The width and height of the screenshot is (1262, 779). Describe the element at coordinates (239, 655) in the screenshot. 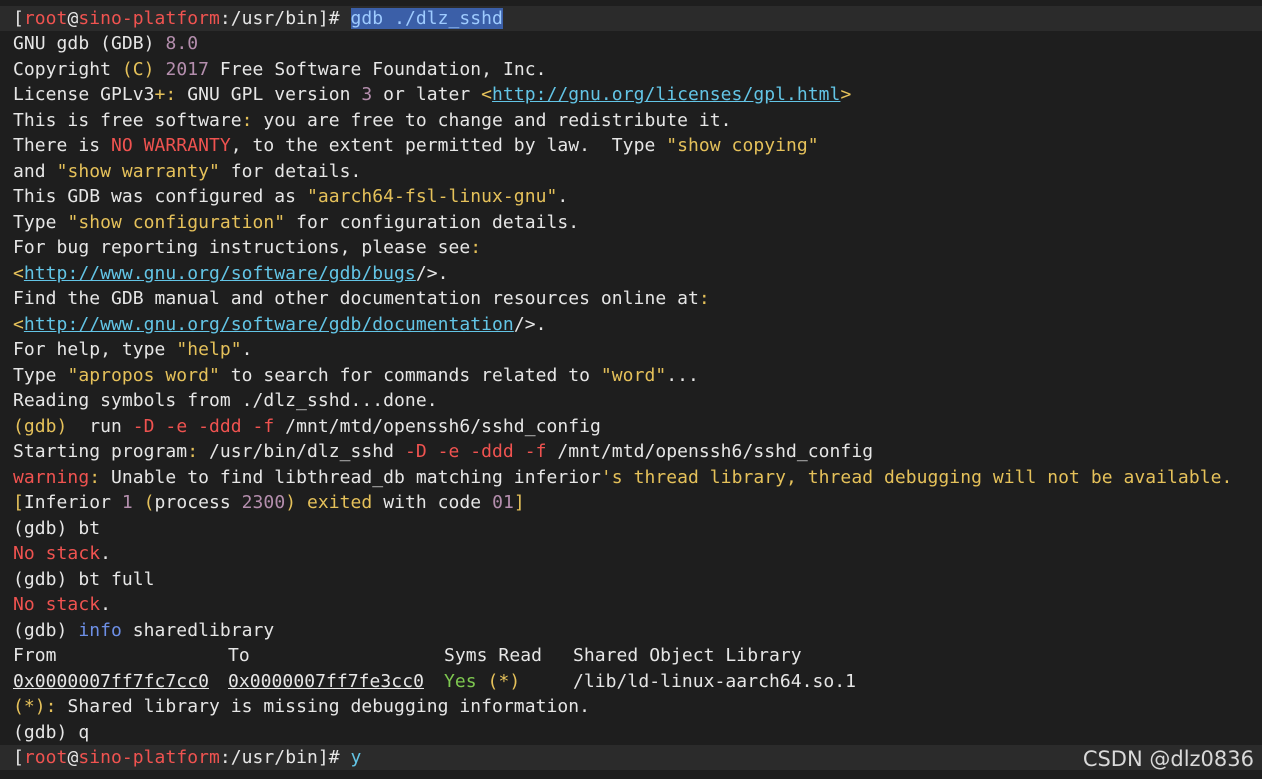

I see `sharedlib-header-to: To` at that location.